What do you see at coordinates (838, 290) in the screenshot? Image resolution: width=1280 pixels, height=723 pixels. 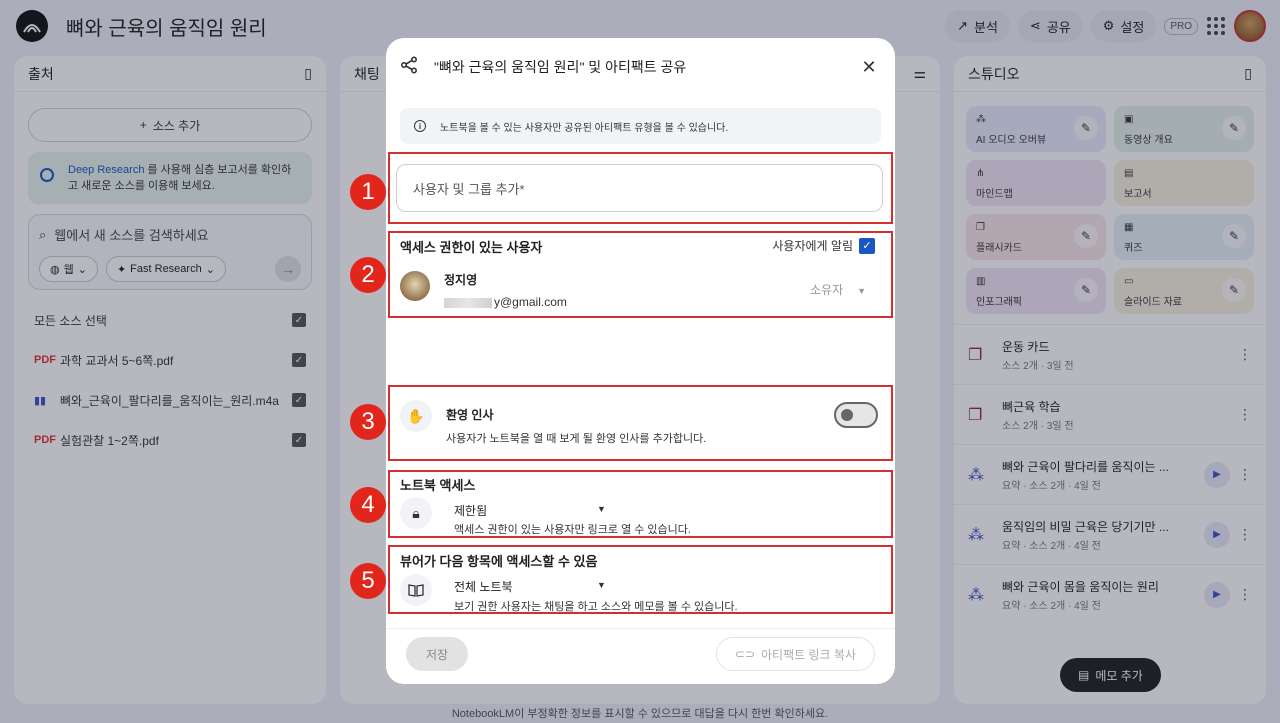 I see `role-select: 소유자 ▼` at bounding box center [838, 290].